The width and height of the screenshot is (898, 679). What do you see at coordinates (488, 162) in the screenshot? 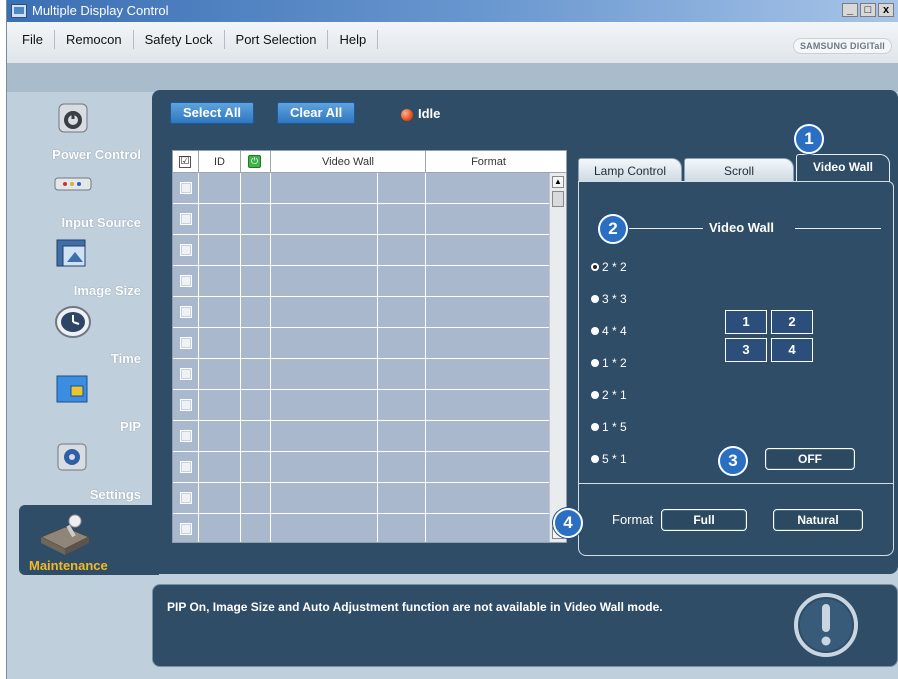
I see `header-format: Format` at bounding box center [488, 162].